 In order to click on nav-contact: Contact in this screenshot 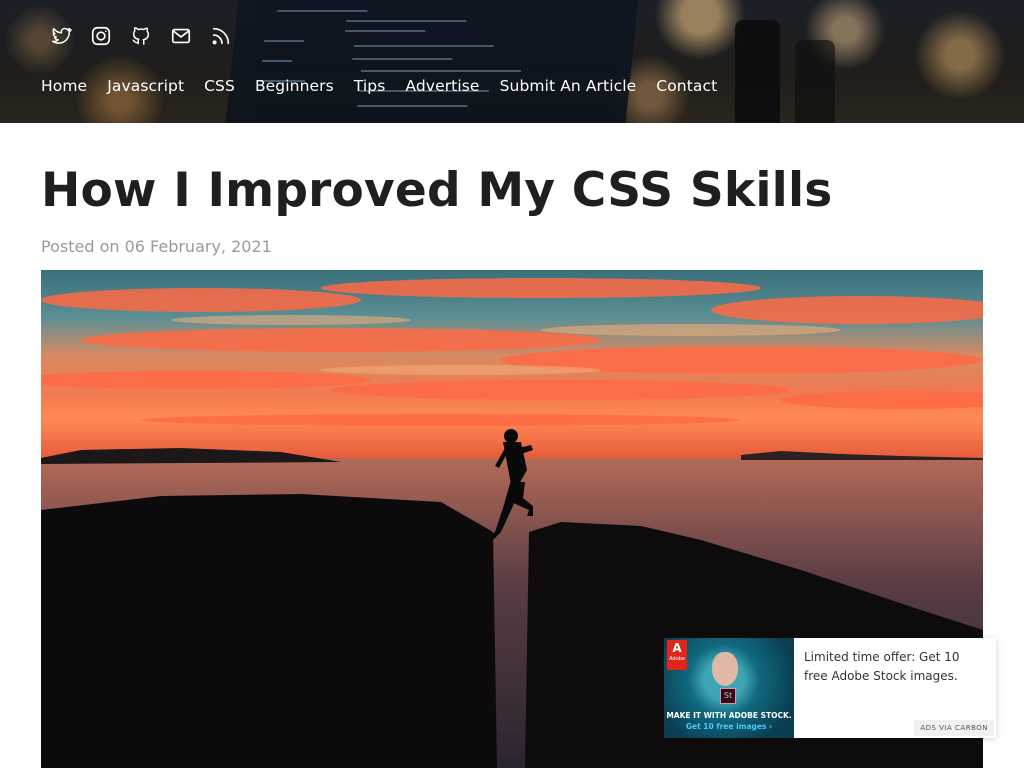, I will do `click(686, 86)`.